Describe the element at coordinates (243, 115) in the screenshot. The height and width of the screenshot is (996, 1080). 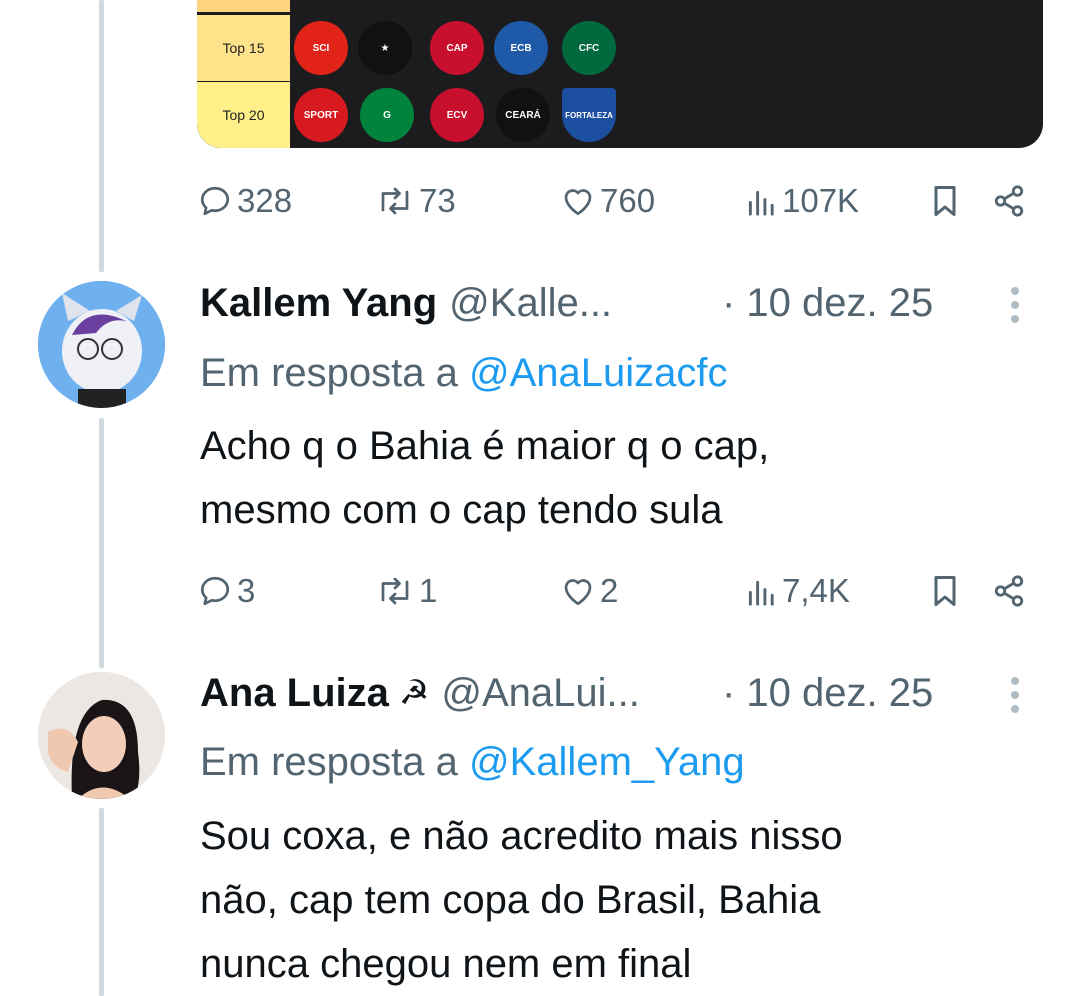
I see `tier-label: Top 20` at that location.